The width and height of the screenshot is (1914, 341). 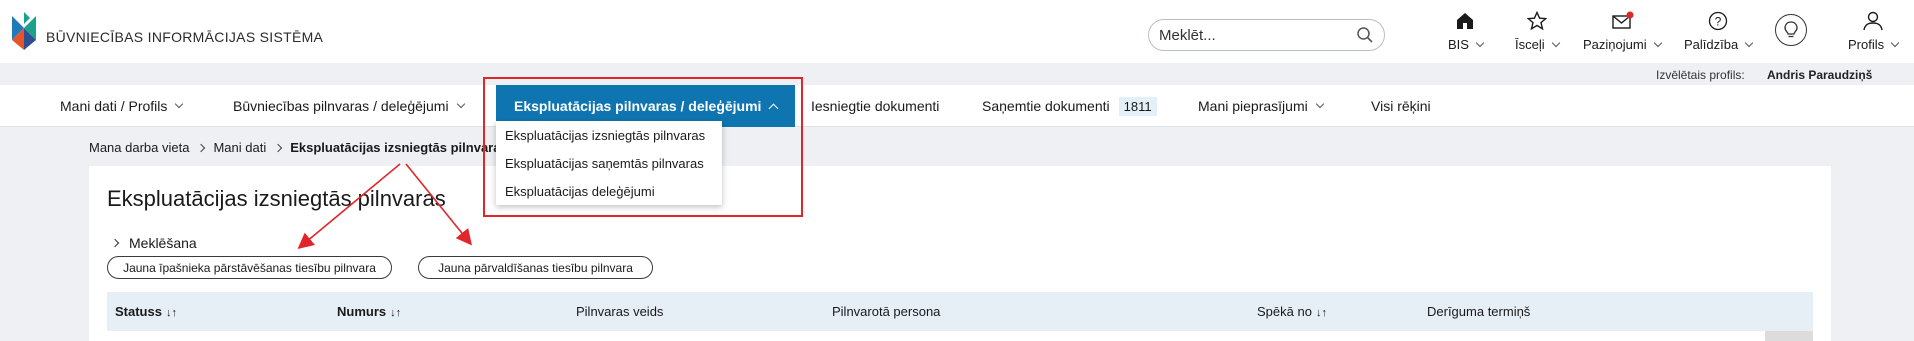 What do you see at coordinates (362, 311) in the screenshot?
I see `col-number-label: Numurs` at bounding box center [362, 311].